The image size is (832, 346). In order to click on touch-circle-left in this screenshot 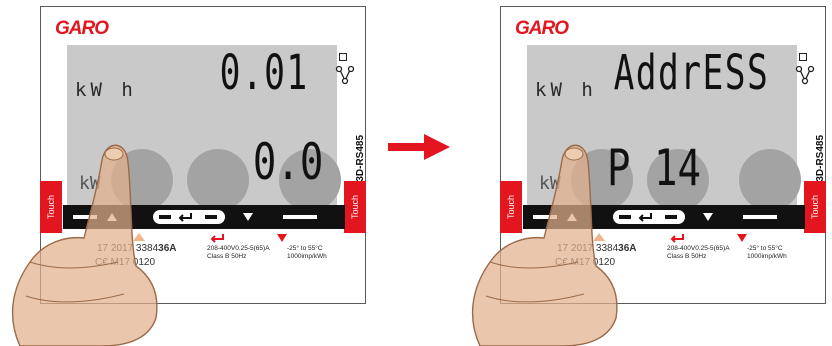, I will do `click(142, 180)`.